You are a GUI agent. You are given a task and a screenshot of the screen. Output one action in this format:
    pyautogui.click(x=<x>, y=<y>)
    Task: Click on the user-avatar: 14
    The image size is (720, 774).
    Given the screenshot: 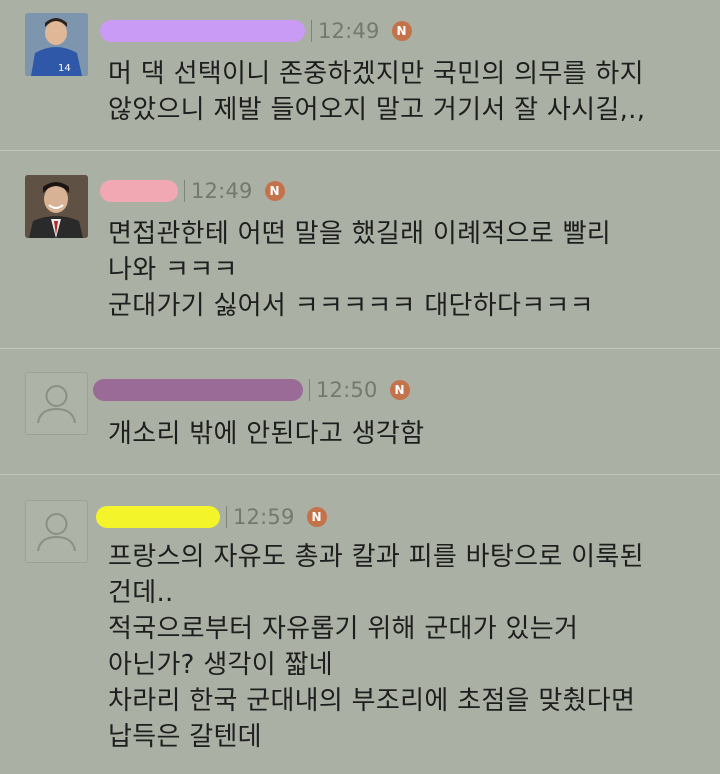 What is the action you would take?
    pyautogui.click(x=56, y=44)
    